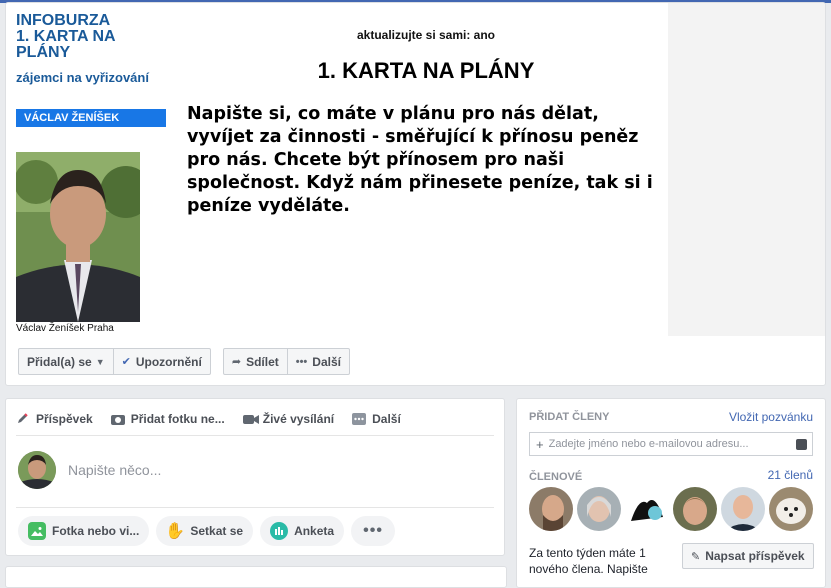  I want to click on poll-label: Anketa, so click(314, 531).